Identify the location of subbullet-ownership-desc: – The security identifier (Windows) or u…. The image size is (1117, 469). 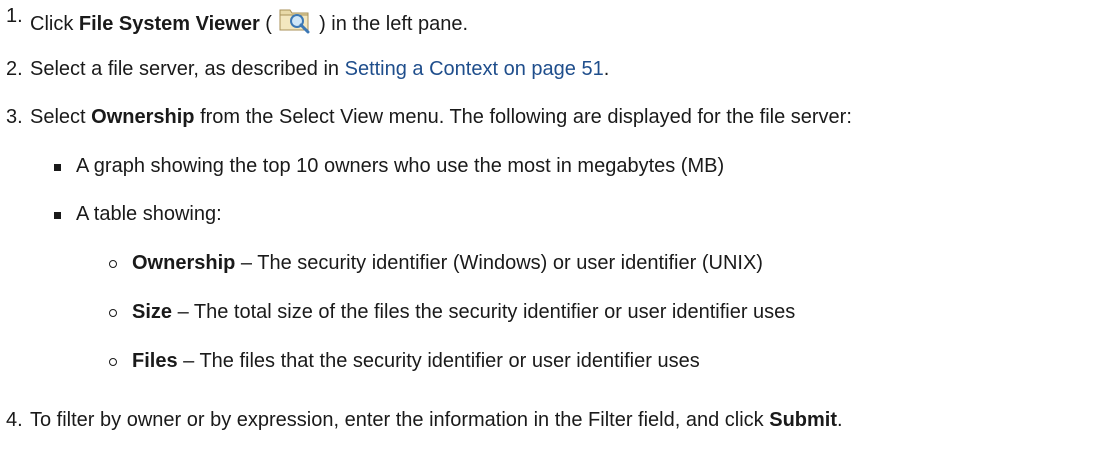
(499, 263).